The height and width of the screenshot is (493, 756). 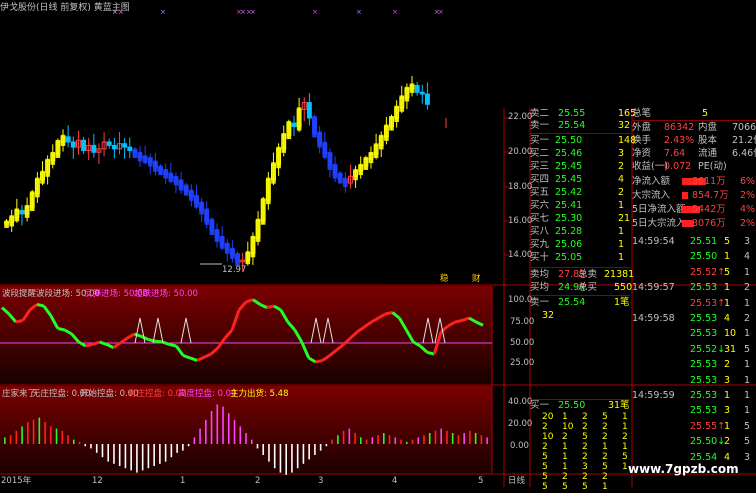 I want to click on stat-label: 净资, so click(x=642, y=153).